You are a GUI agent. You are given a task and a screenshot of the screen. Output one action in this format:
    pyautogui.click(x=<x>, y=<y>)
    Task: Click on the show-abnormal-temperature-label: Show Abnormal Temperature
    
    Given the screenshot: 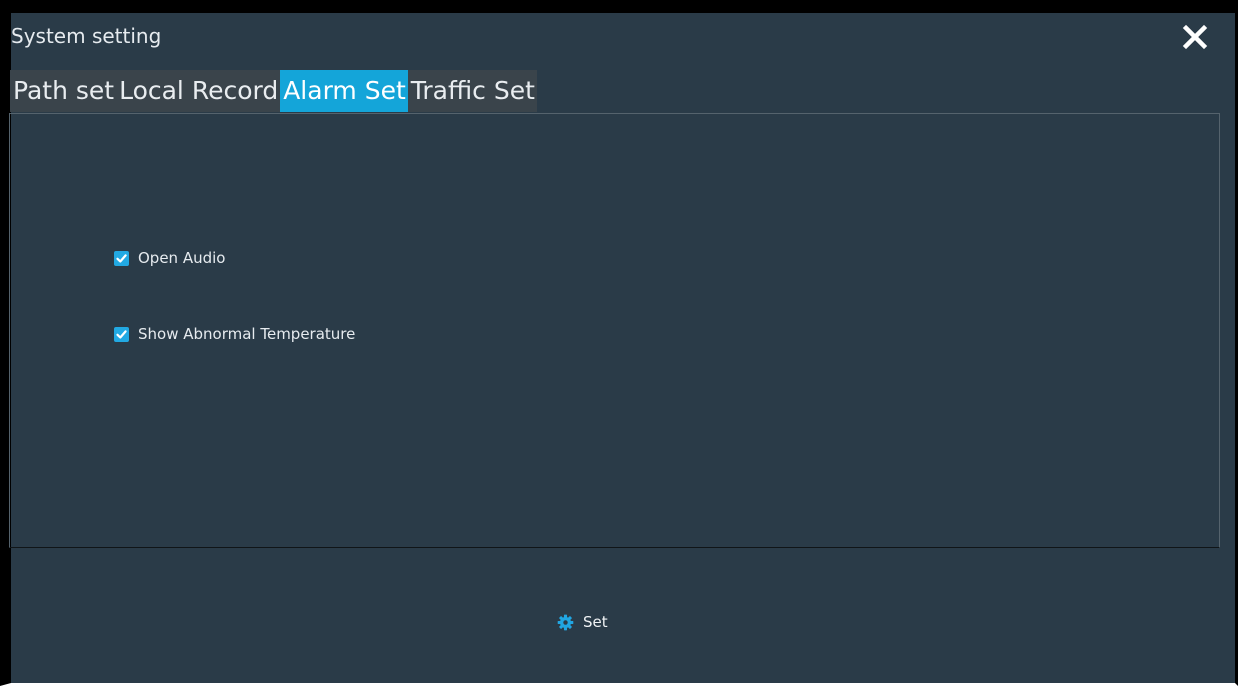 What is the action you would take?
    pyautogui.click(x=247, y=334)
    